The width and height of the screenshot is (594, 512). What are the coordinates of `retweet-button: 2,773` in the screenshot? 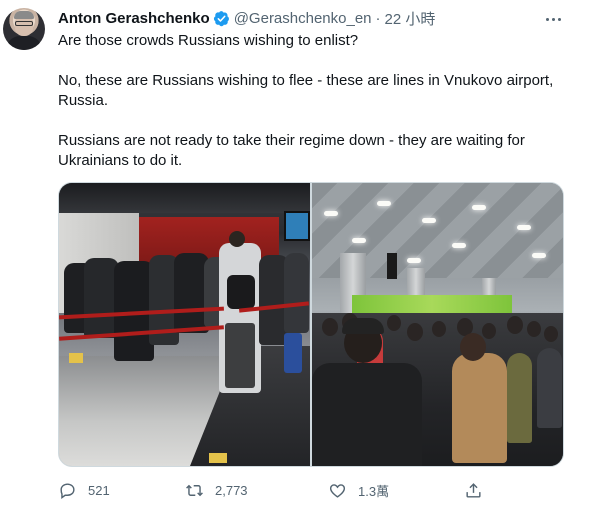 It's located at (216, 490).